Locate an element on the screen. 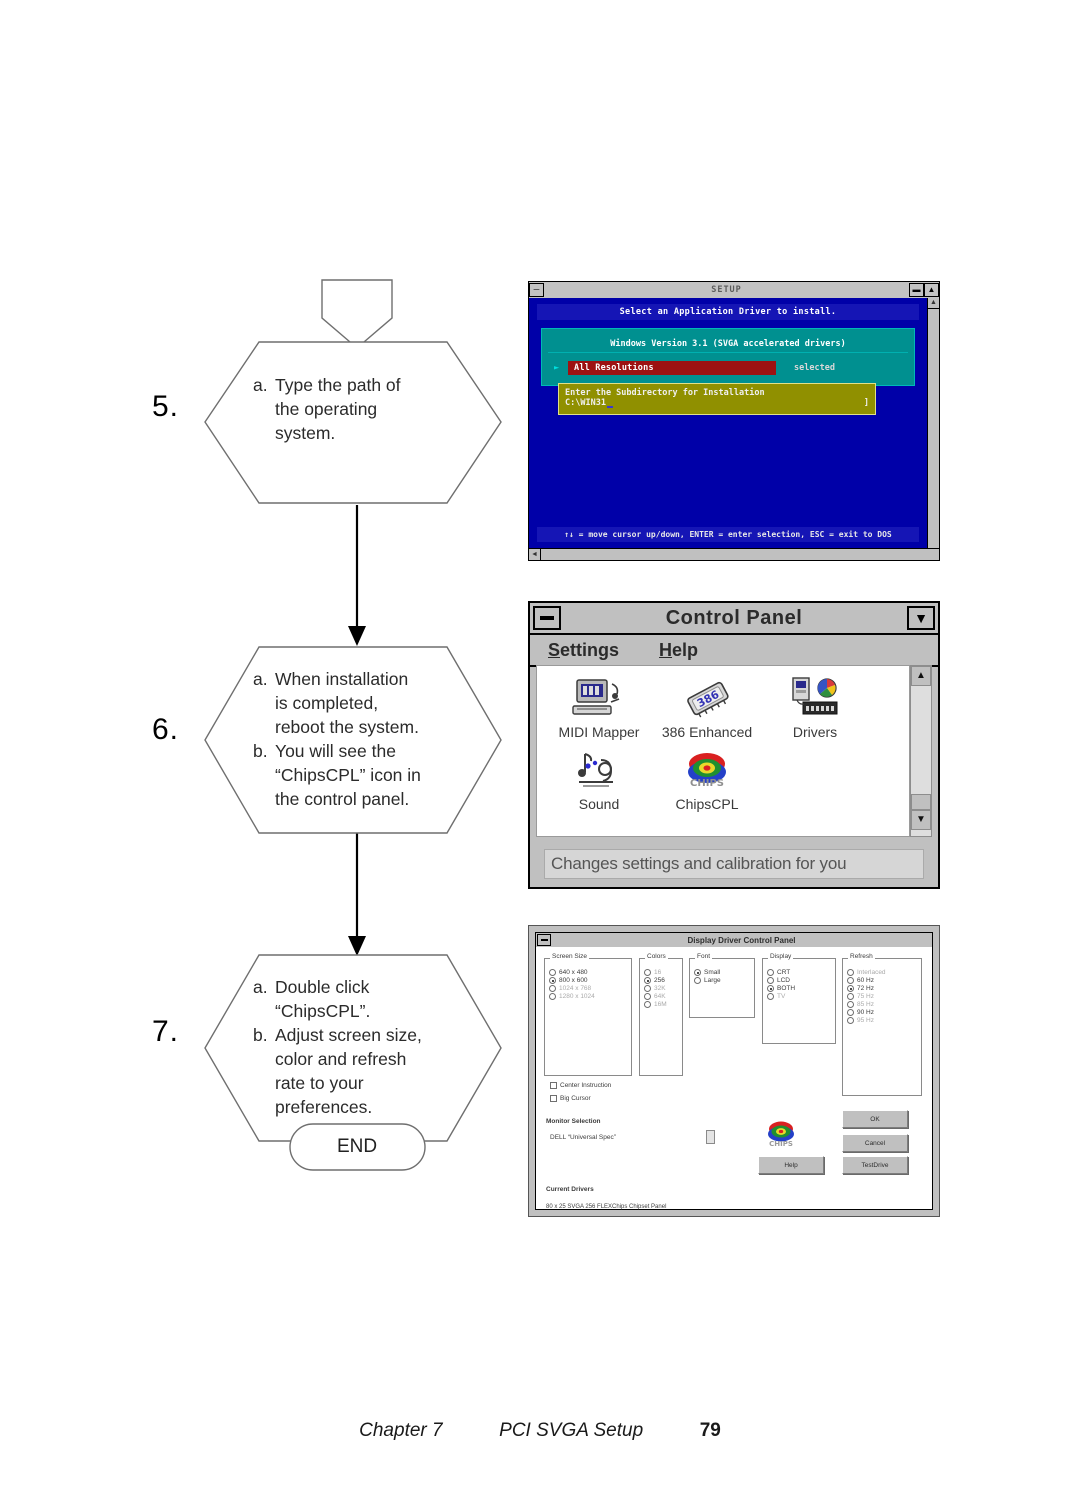 This screenshot has width=1080, height=1511. help-button: Help is located at coordinates (791, 1165).